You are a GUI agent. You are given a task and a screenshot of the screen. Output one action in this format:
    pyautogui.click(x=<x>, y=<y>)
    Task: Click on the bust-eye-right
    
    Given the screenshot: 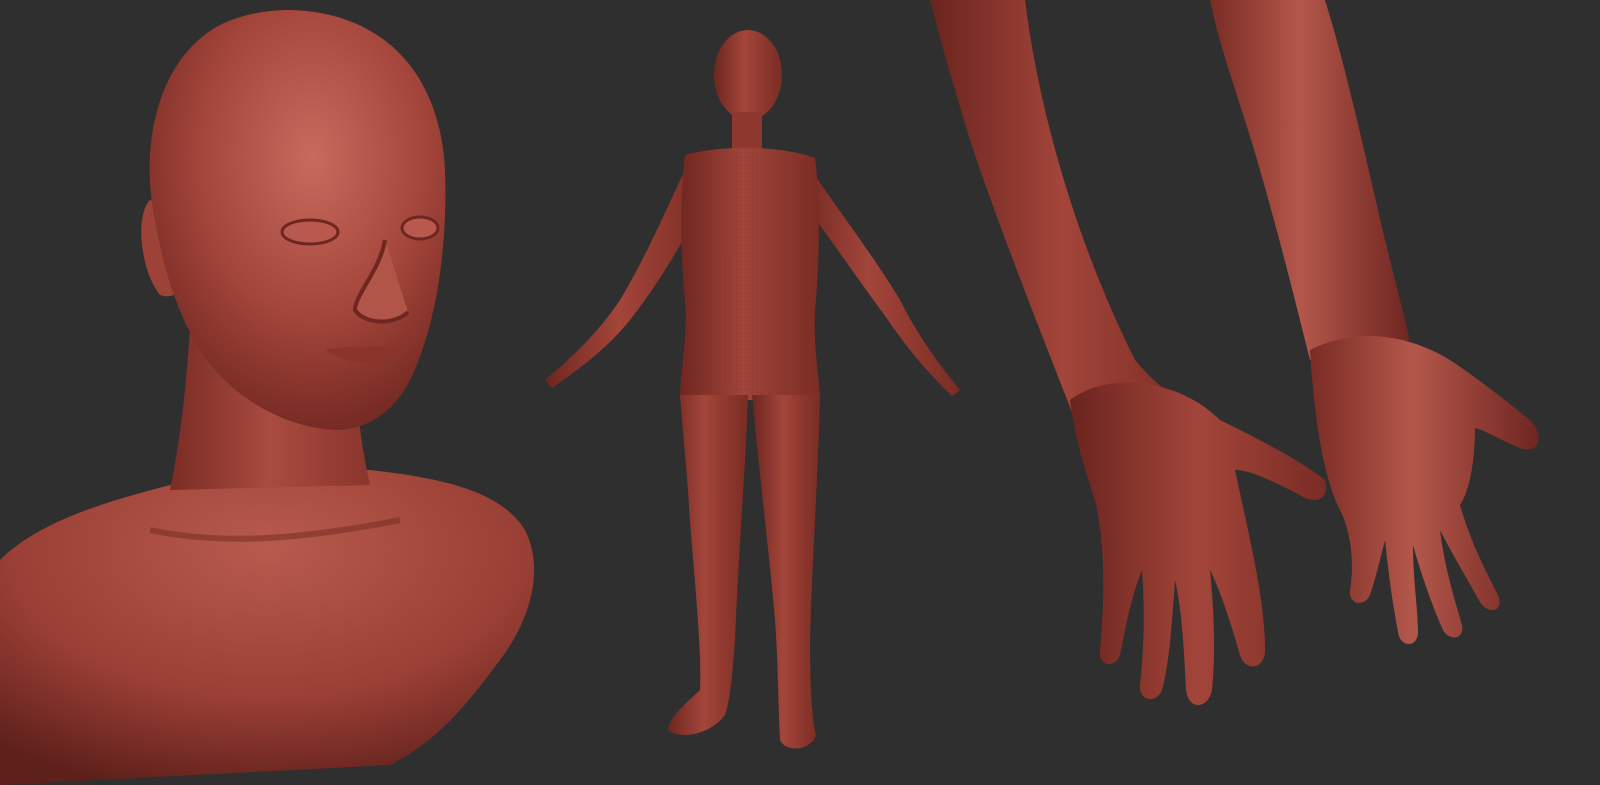 What is the action you would take?
    pyautogui.click(x=420, y=228)
    